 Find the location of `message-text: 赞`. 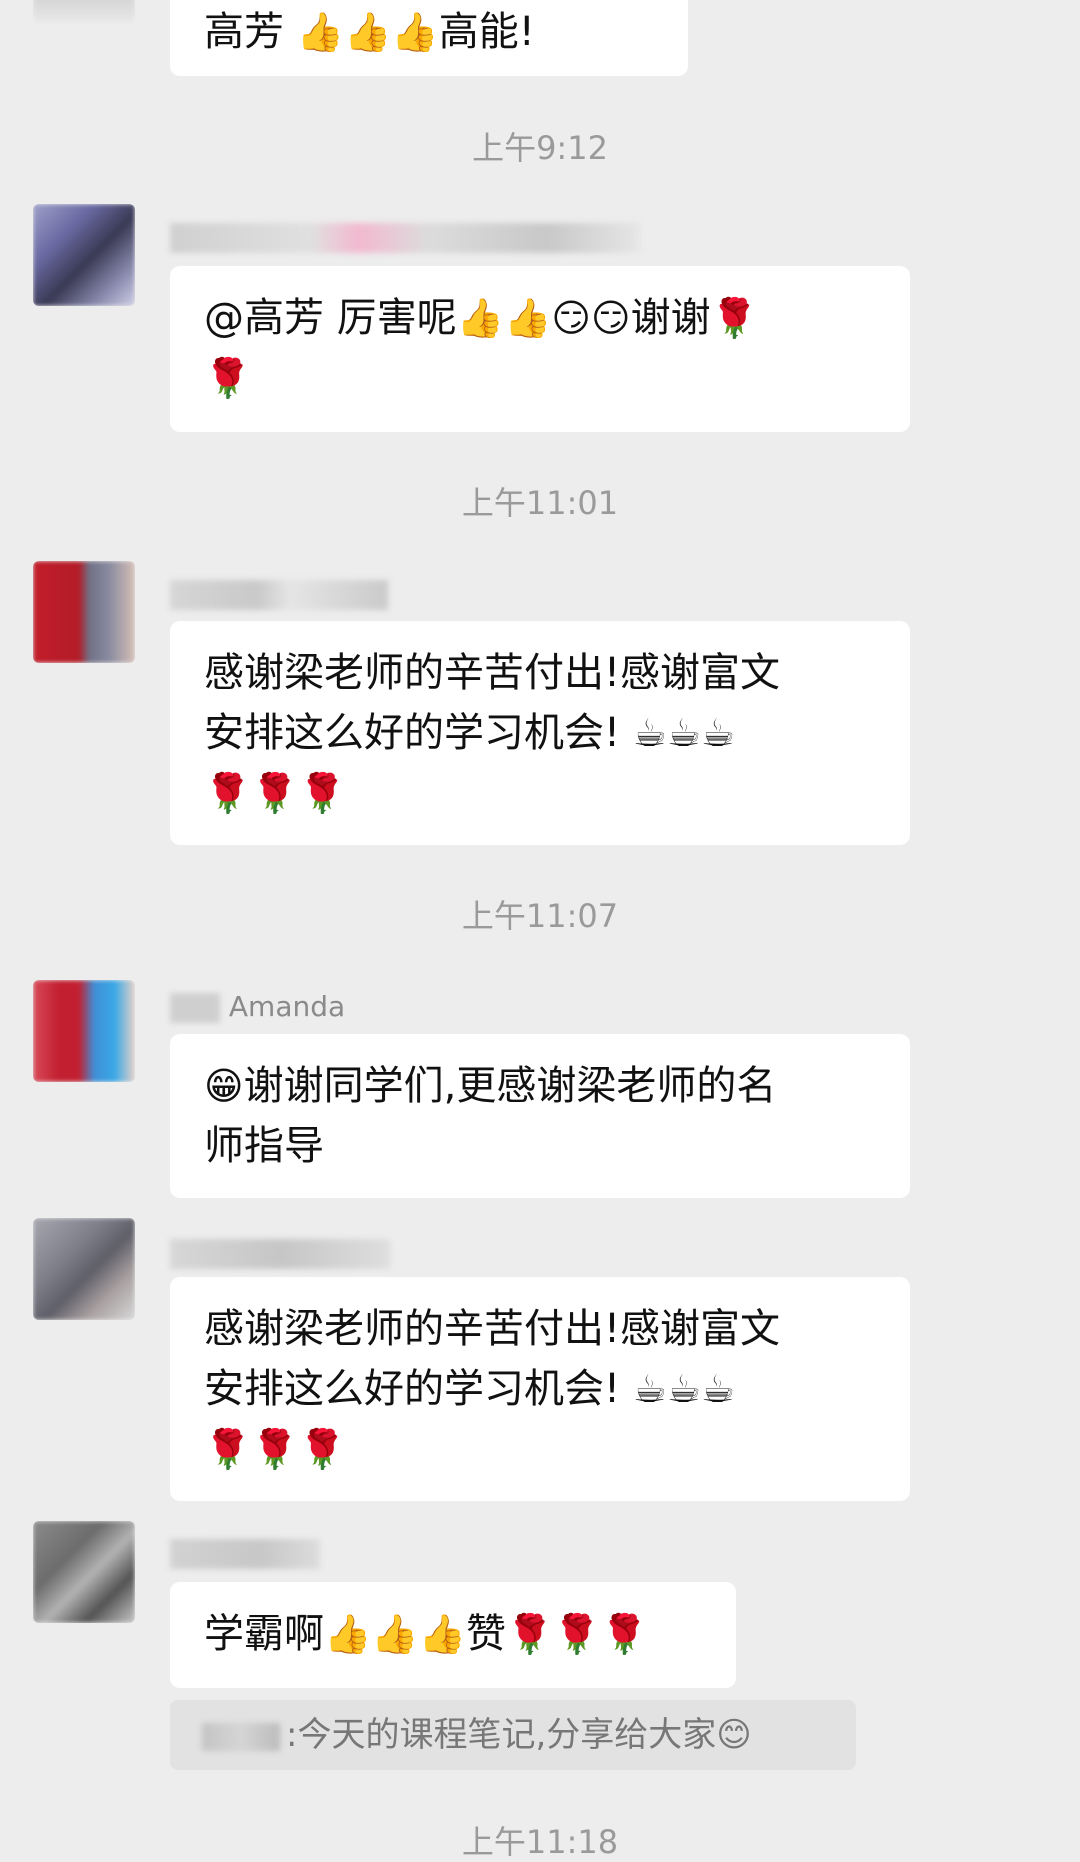

message-text: 赞 is located at coordinates (485, 1634).